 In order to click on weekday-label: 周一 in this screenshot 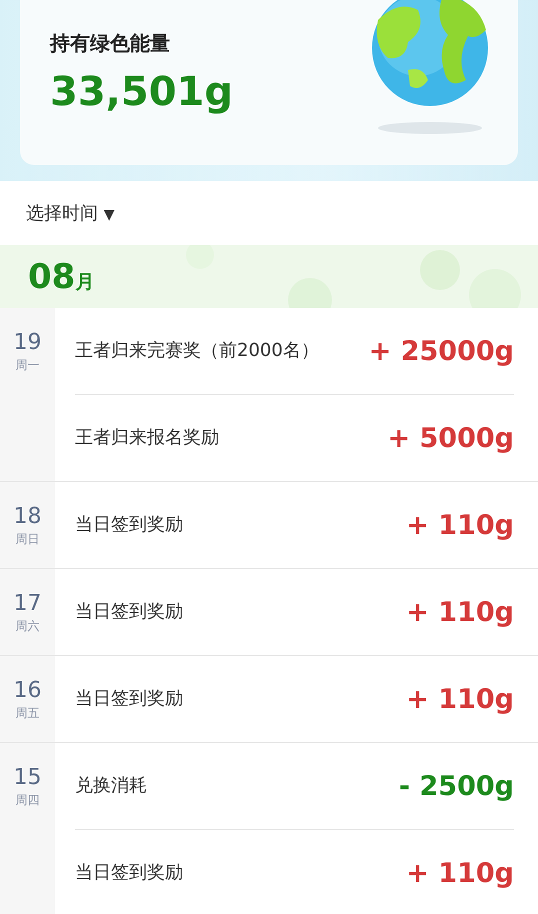, I will do `click(28, 365)`.